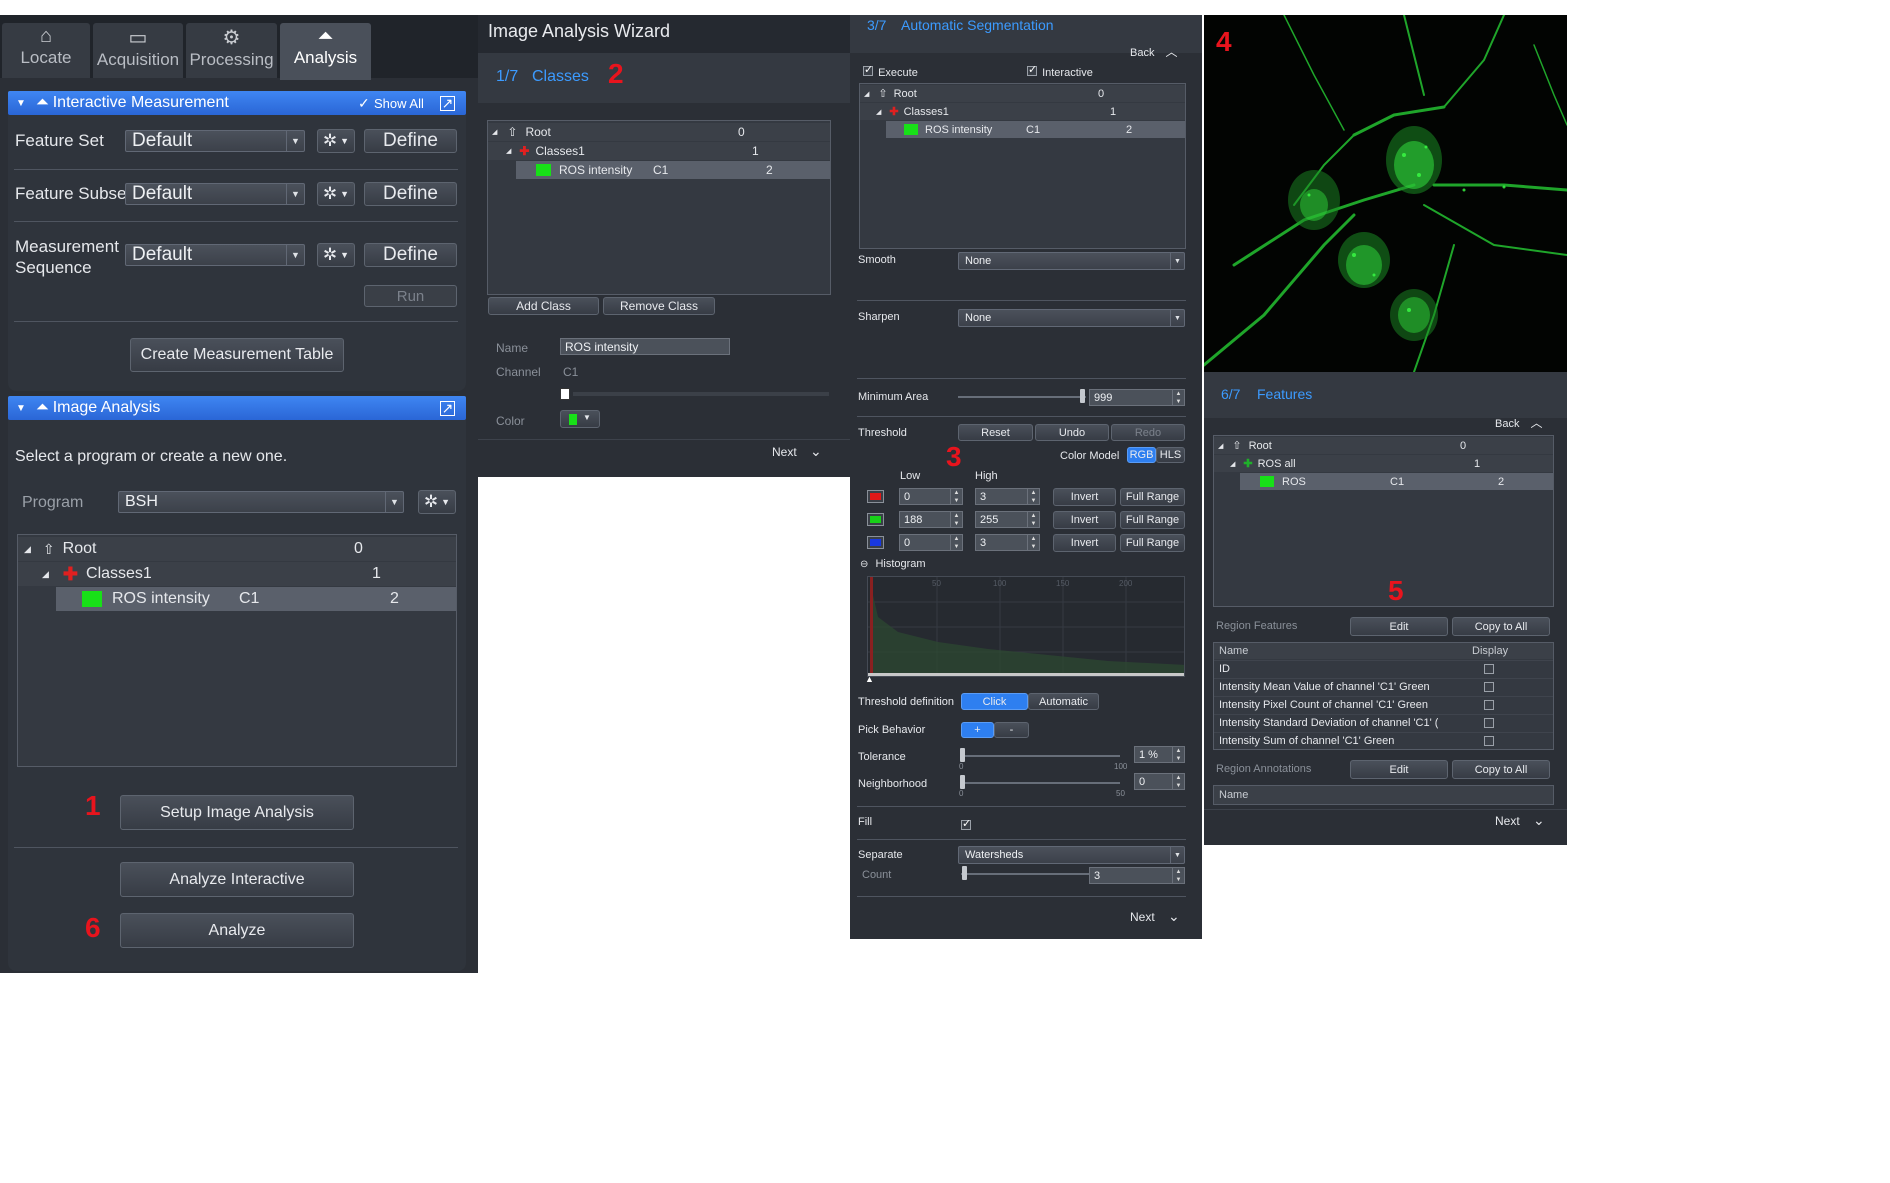  Describe the element at coordinates (1141, 455) in the screenshot. I see `rgb-toggle: RGB` at that location.